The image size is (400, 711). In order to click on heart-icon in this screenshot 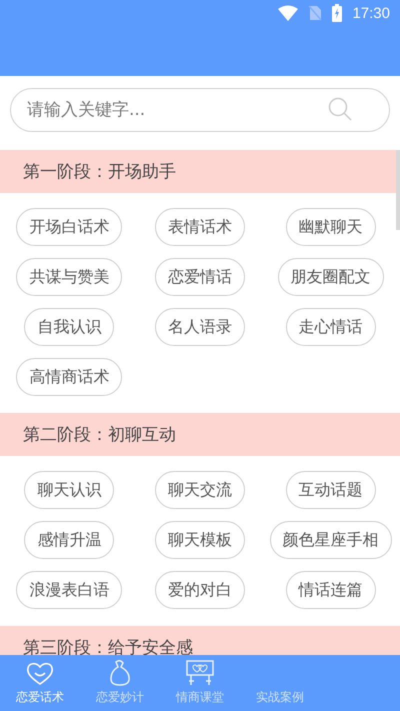, I will do `click(40, 674)`.